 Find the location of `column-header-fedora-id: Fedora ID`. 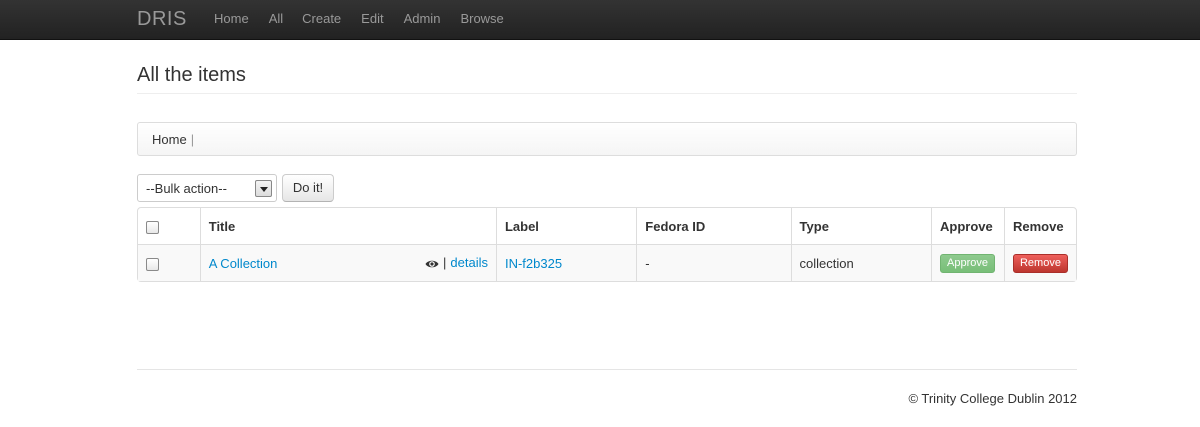

column-header-fedora-id: Fedora ID is located at coordinates (713, 226).